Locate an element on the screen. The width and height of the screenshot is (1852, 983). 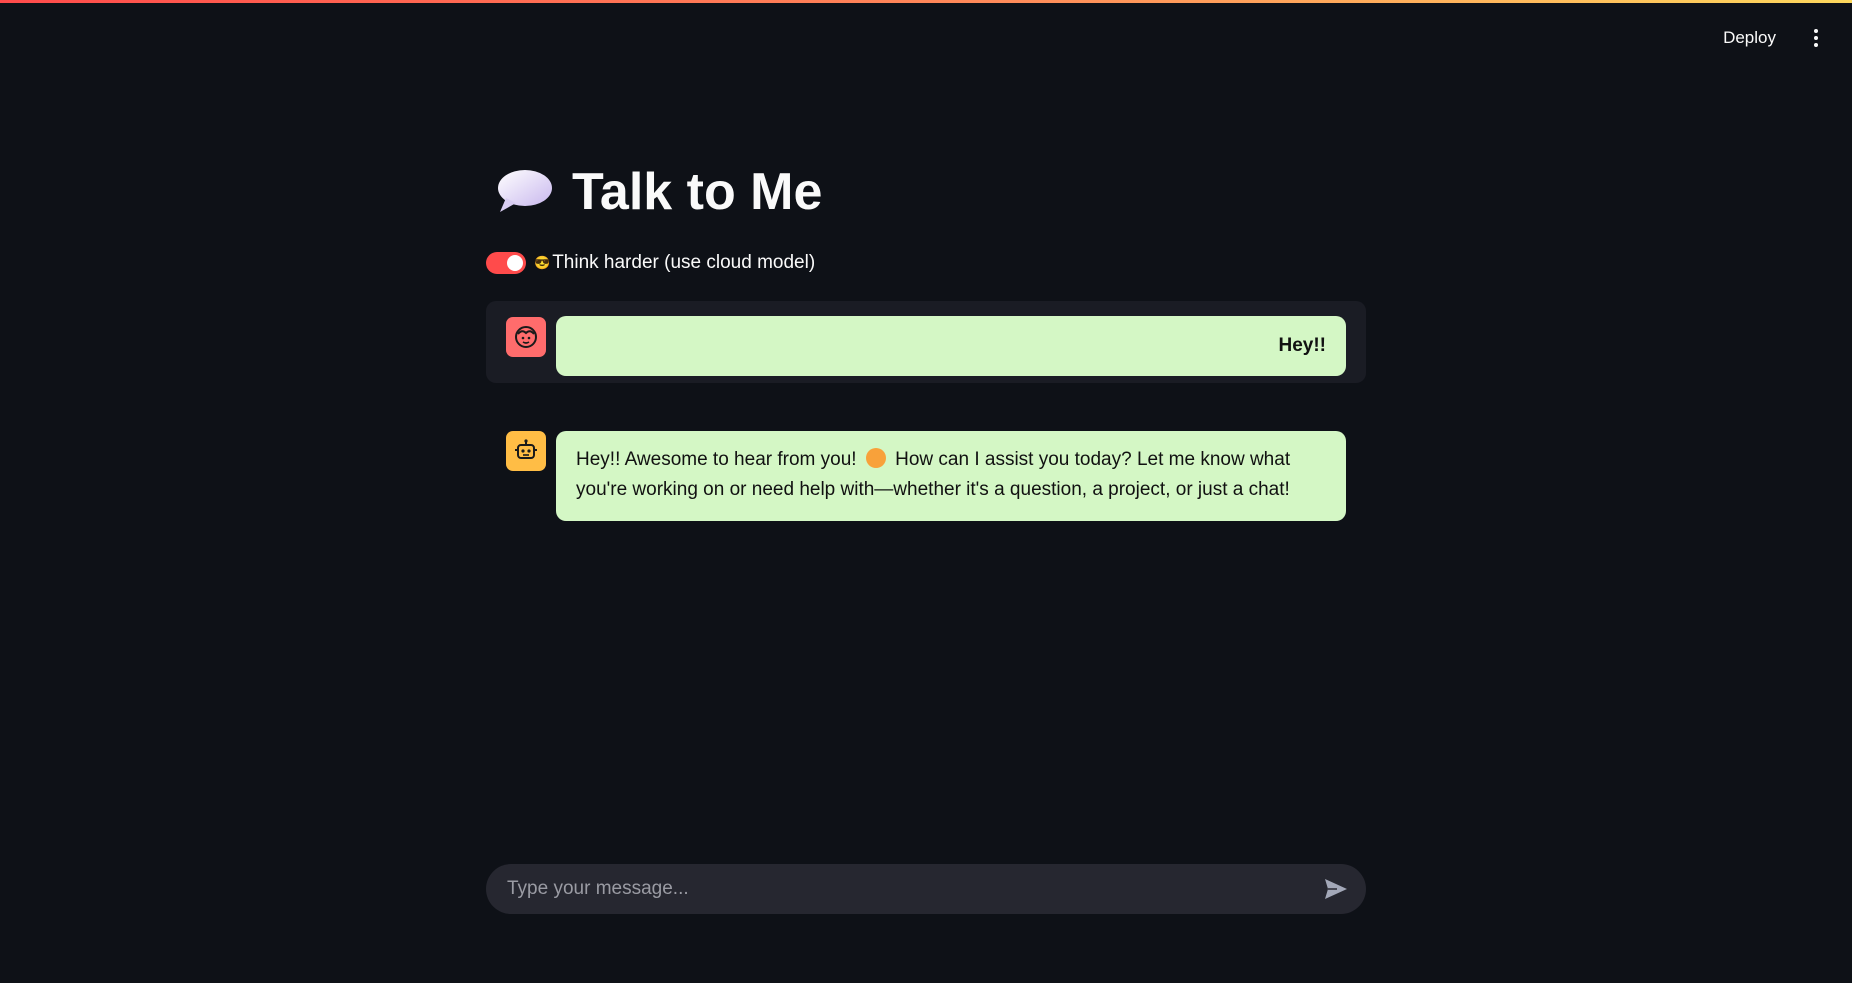
kebab-menu-icon is located at coordinates (1816, 31).